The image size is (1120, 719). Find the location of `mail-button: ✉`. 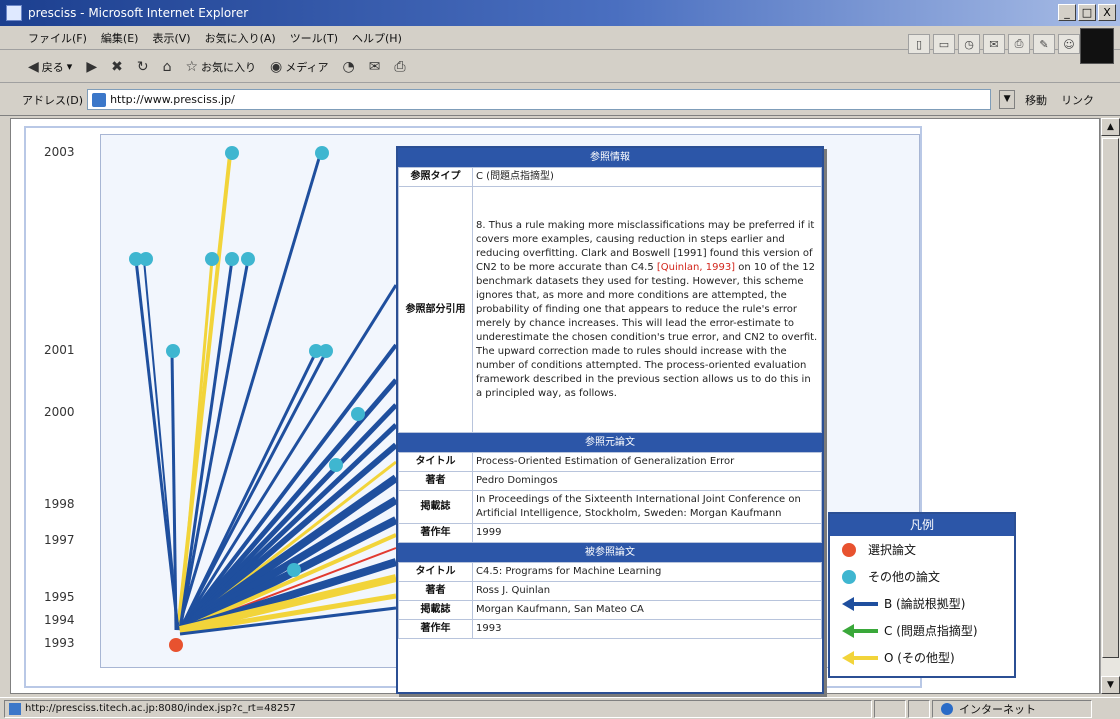

mail-button: ✉ is located at coordinates (375, 67).